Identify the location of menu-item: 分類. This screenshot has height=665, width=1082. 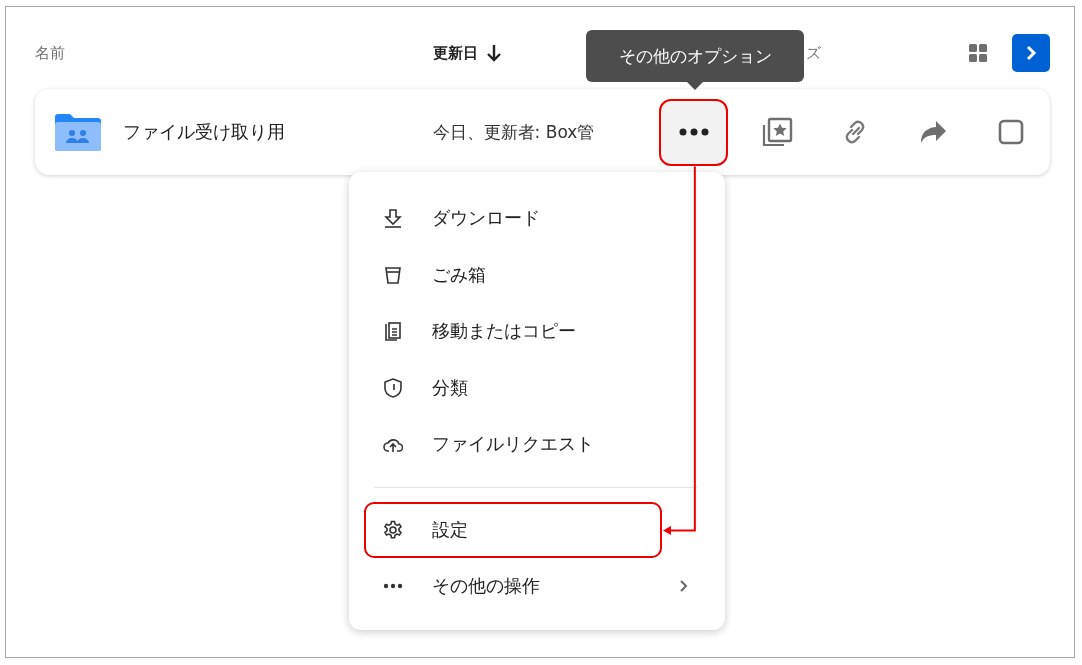
(536, 387).